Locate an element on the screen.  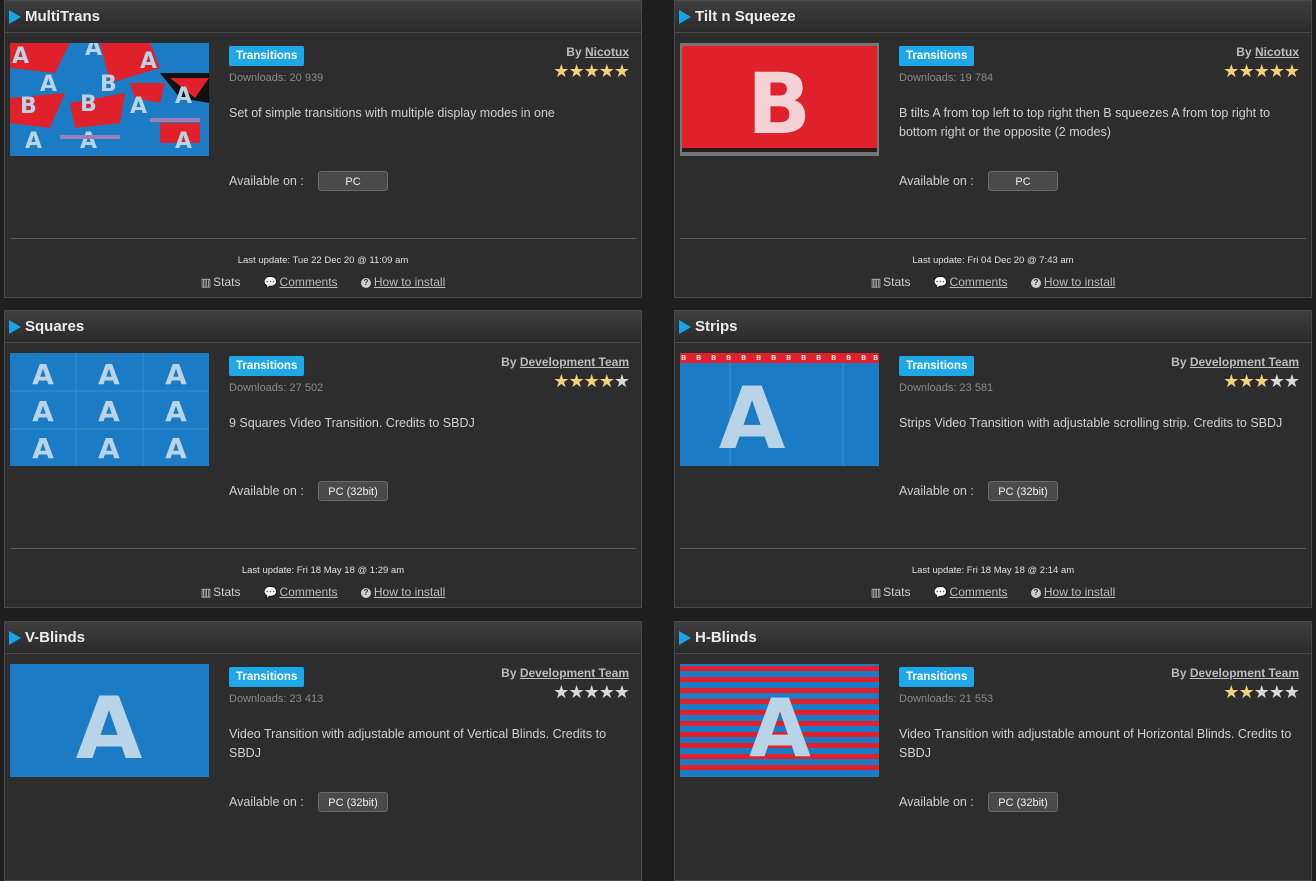
plugin-title: MultiTrans is located at coordinates (62, 16).